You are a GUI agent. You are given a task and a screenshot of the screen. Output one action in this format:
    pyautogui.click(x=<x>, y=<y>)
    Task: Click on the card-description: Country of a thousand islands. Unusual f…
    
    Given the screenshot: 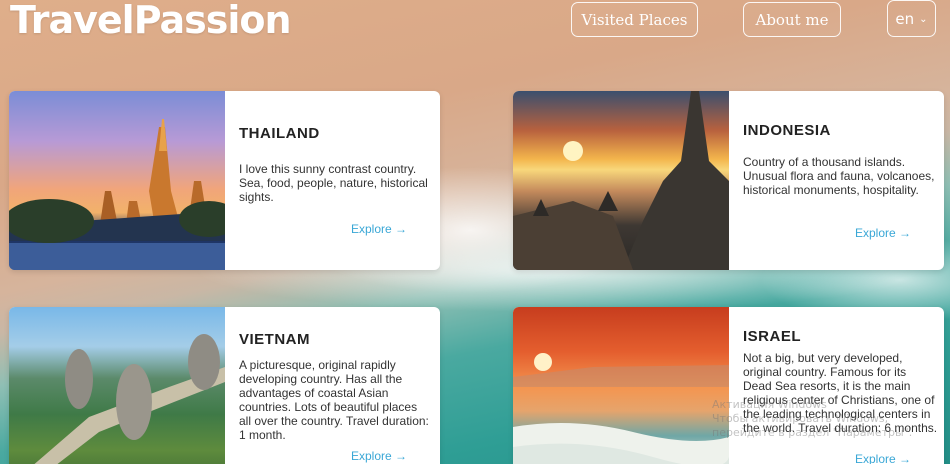 What is the action you would take?
    pyautogui.click(x=839, y=176)
    